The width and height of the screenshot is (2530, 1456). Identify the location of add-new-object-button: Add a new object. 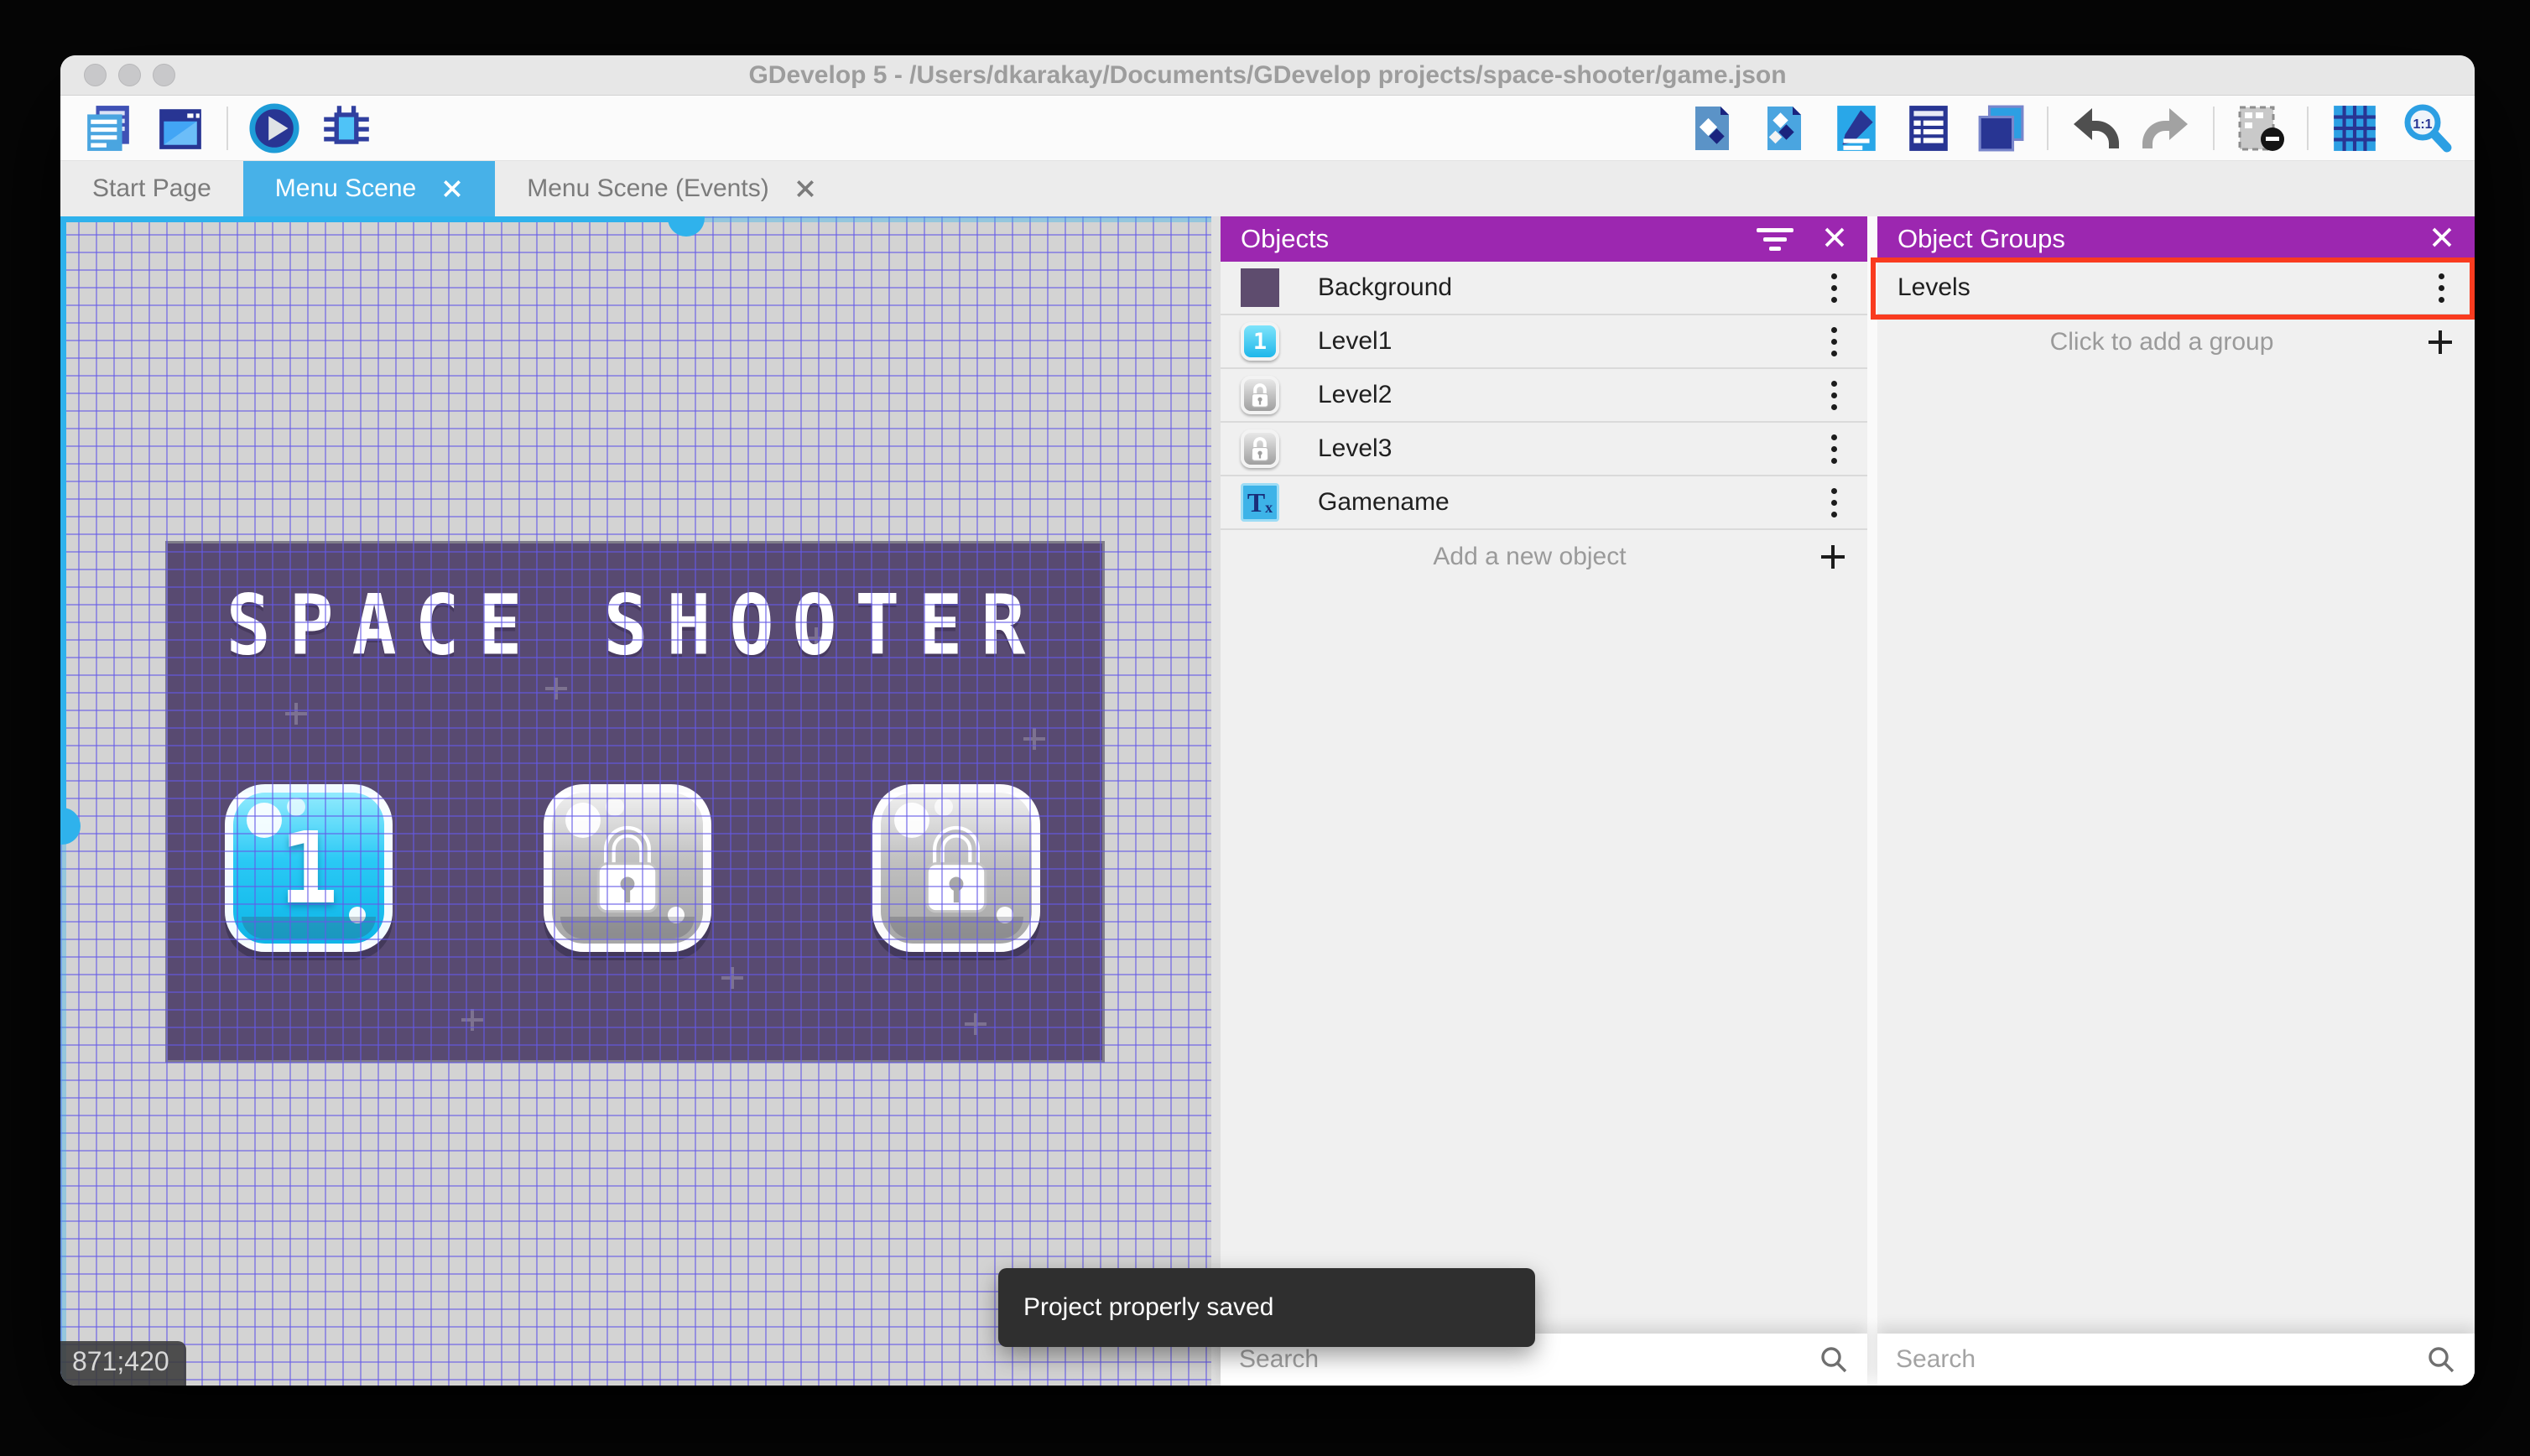
(1544, 557).